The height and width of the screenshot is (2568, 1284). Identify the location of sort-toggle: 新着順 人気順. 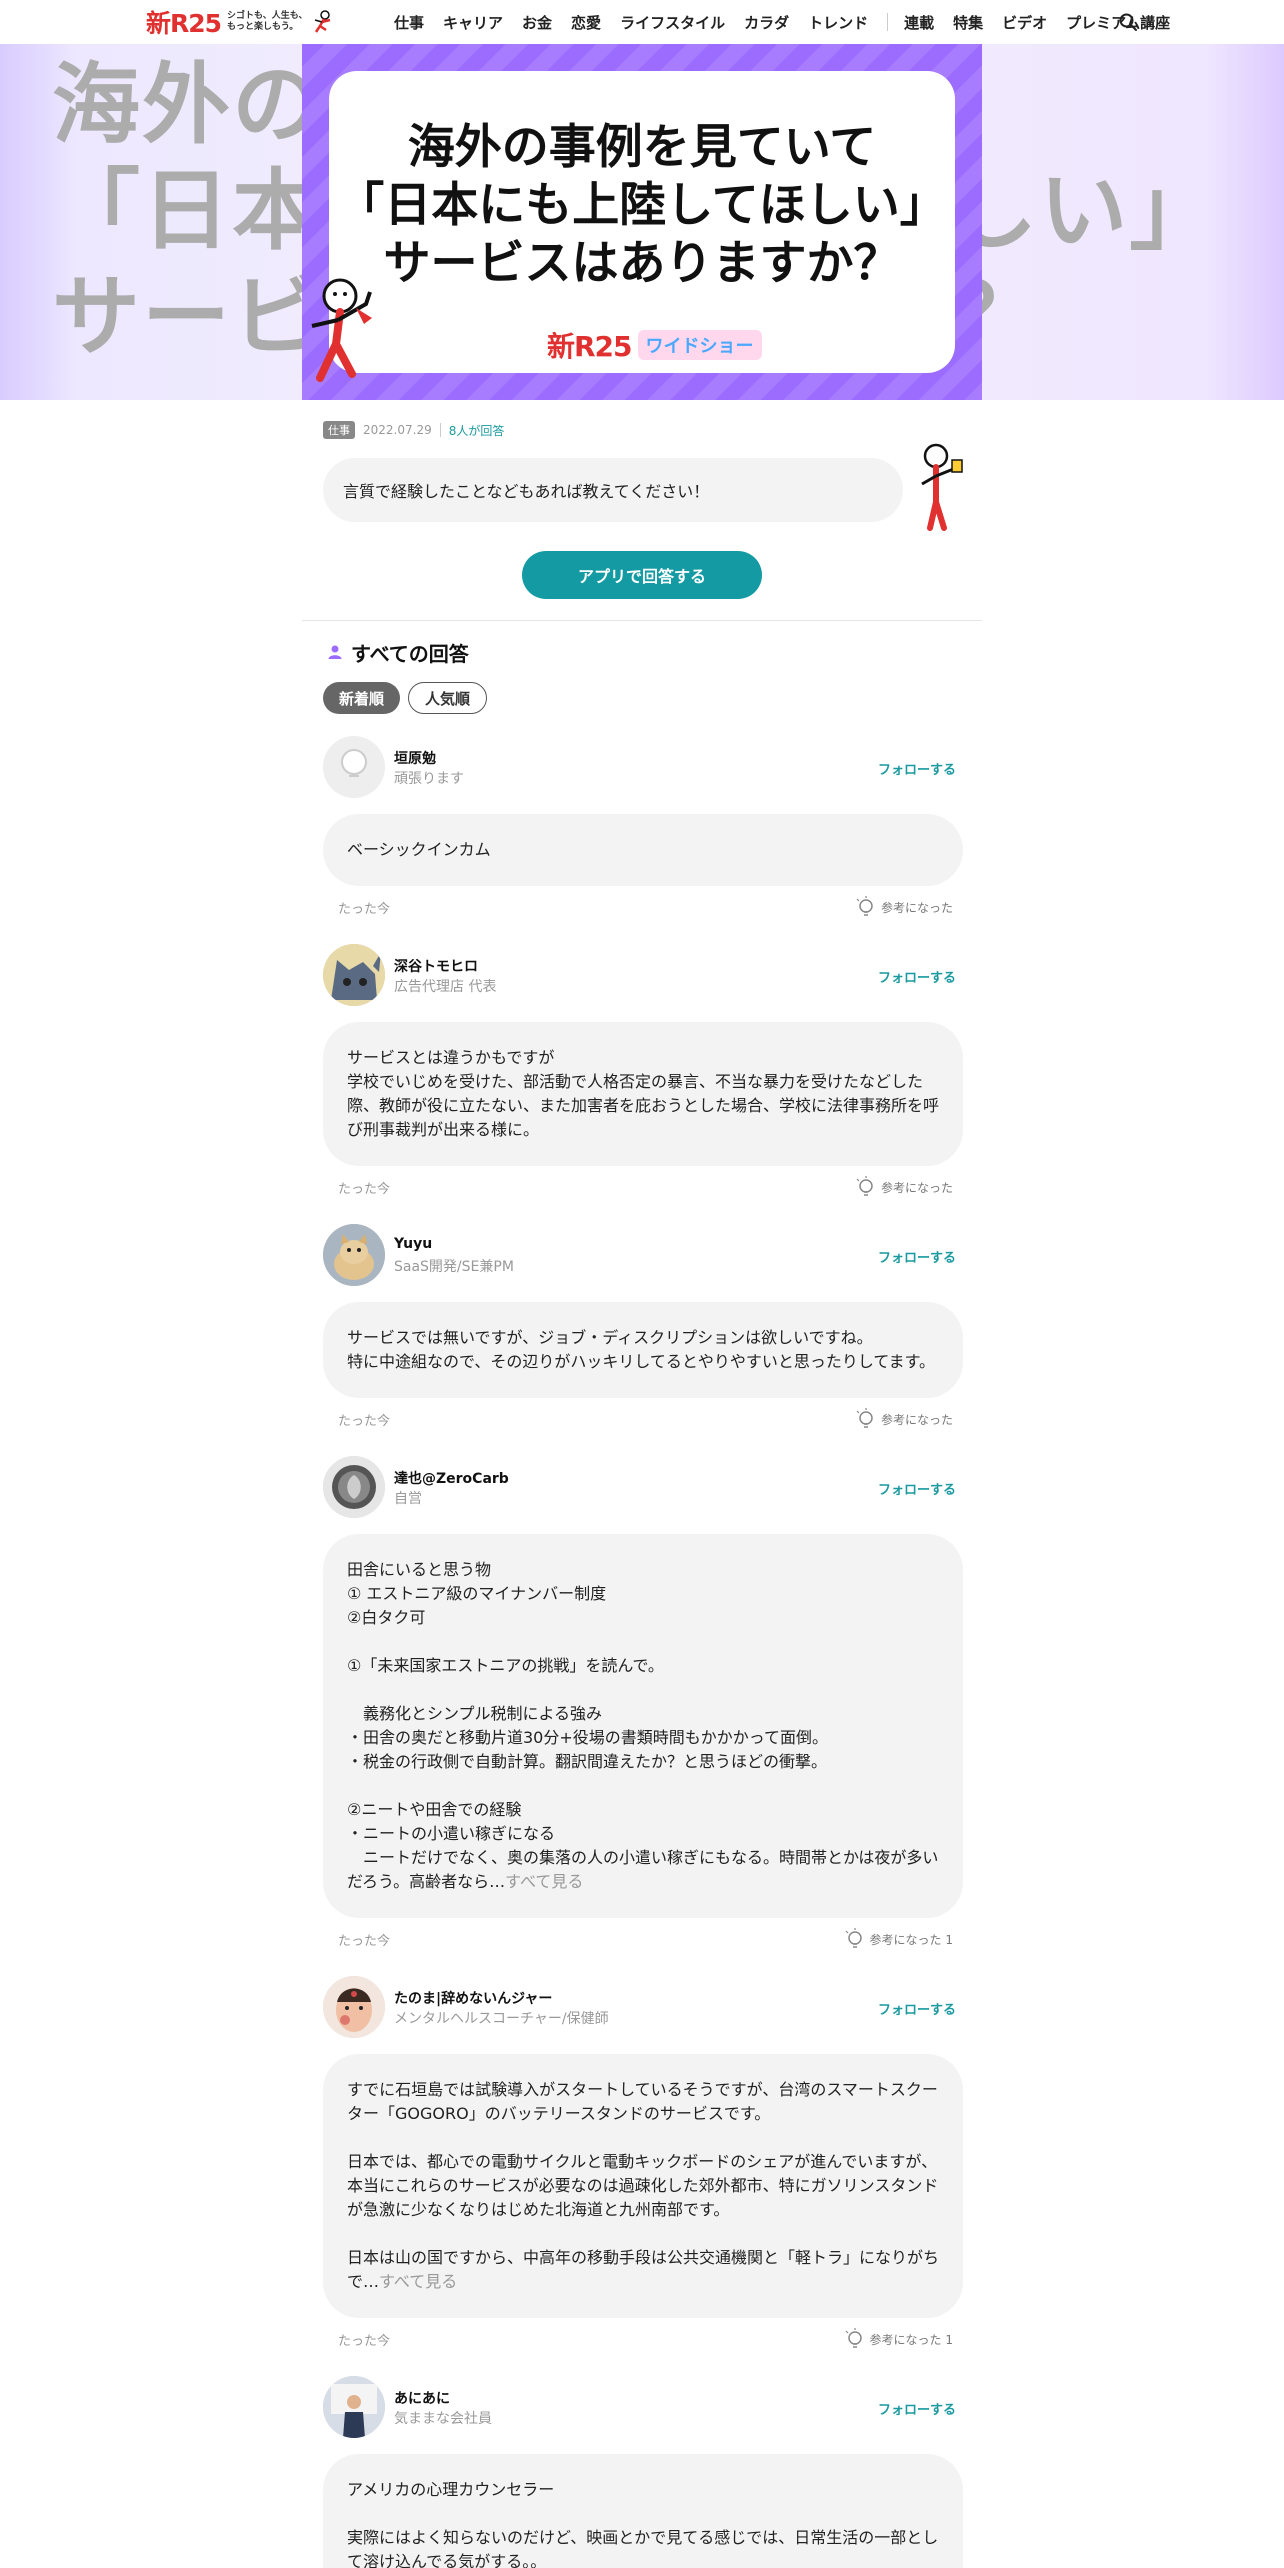
(409, 698).